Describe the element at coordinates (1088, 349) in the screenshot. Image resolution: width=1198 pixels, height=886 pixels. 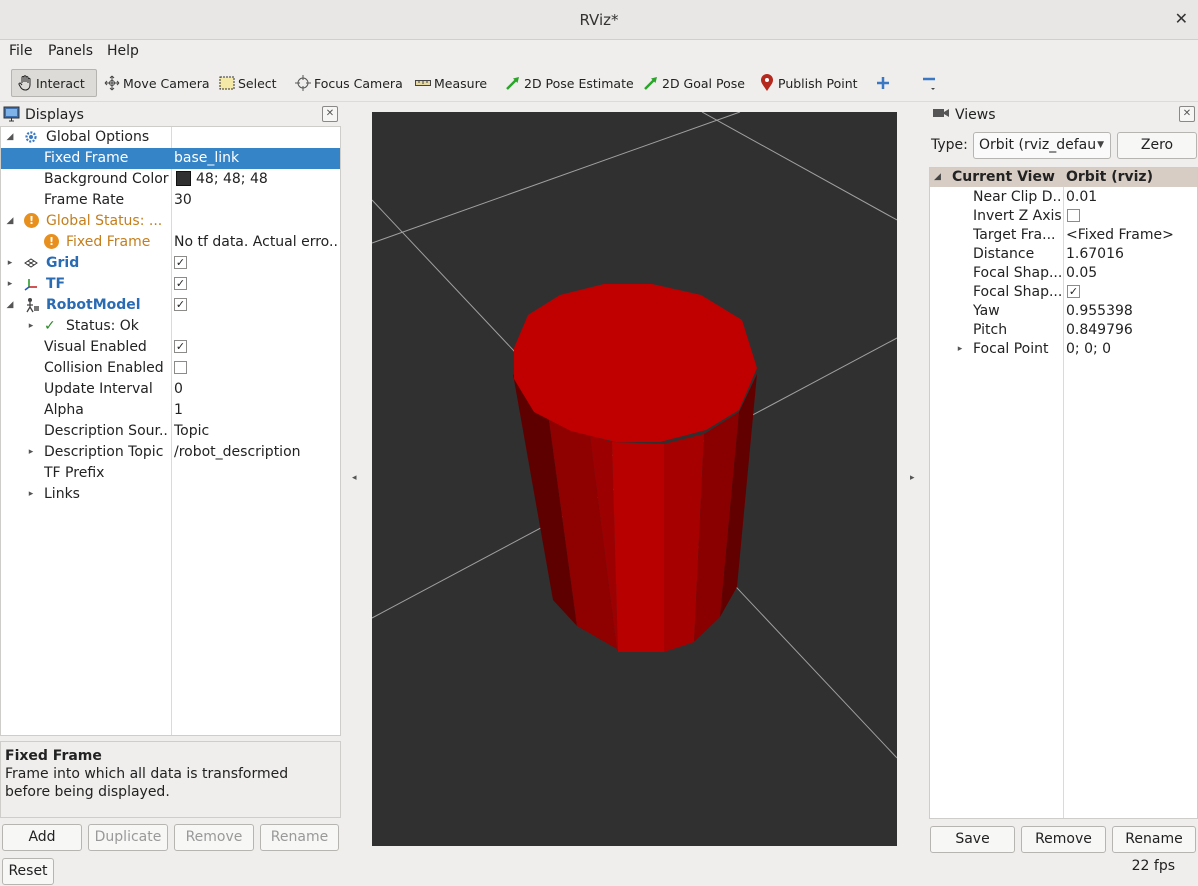
I see `focal-point-value: 0; 0; 0` at that location.